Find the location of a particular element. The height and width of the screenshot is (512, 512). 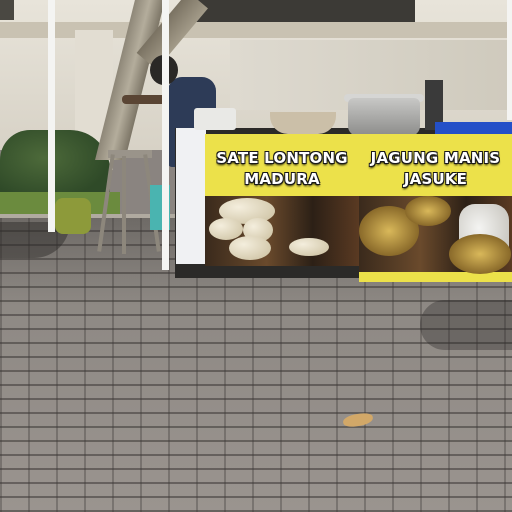

banner-title-line: JASUKE is located at coordinates (435, 179).